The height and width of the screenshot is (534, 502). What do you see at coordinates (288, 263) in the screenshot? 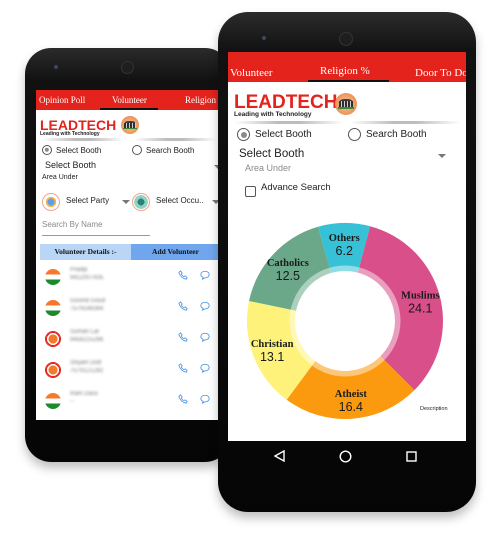
I see `slice-label: Catholics` at bounding box center [288, 263].